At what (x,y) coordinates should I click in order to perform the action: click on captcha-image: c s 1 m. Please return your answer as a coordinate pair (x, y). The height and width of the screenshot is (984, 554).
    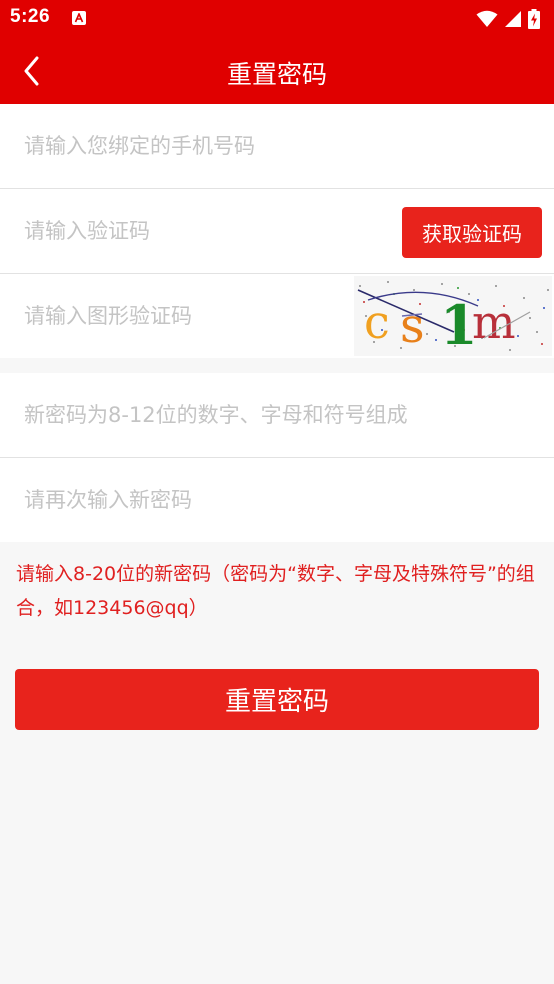
    Looking at the image, I should click on (453, 316).